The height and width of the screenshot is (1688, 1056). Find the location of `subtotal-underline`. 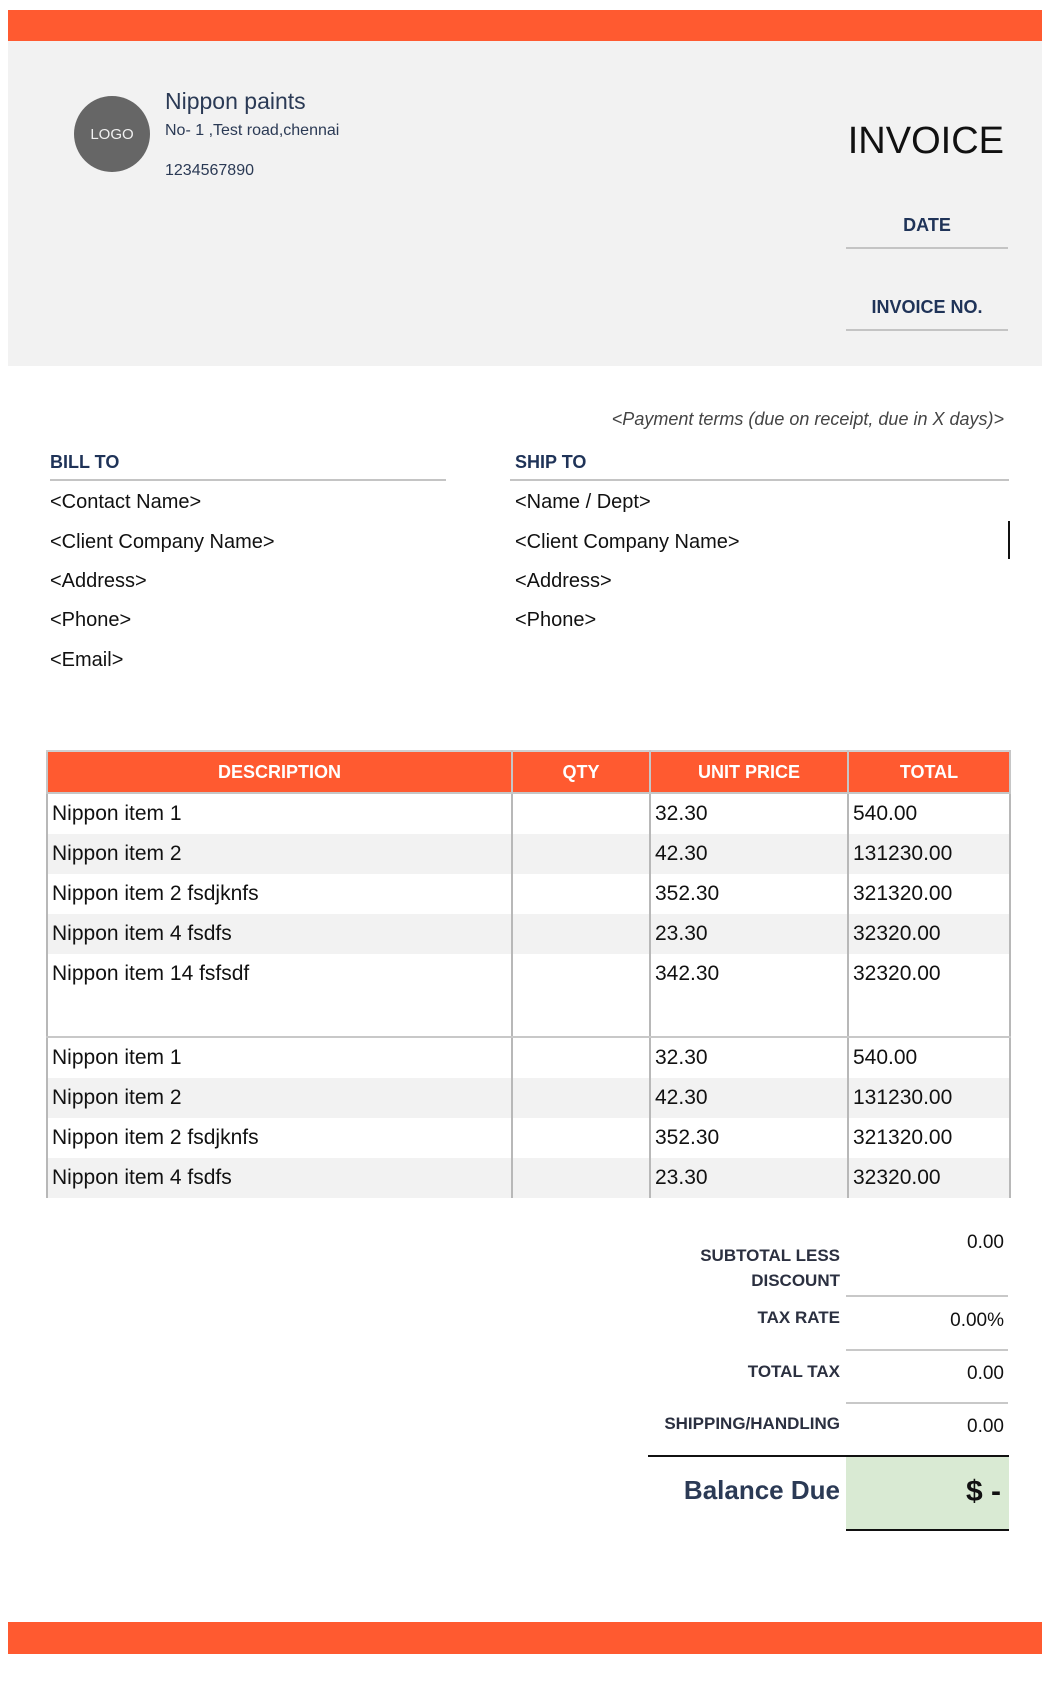

subtotal-underline is located at coordinates (927, 1296).